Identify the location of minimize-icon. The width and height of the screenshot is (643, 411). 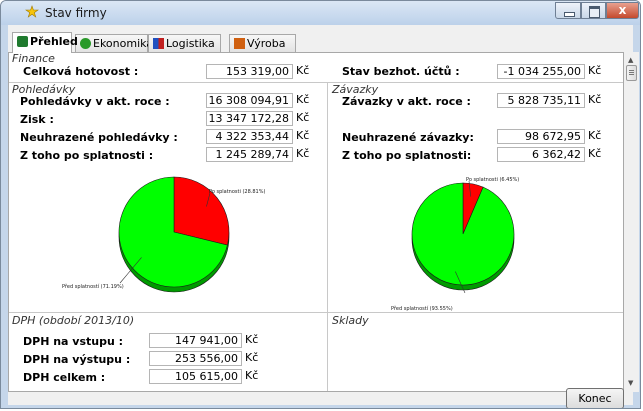
(569, 14).